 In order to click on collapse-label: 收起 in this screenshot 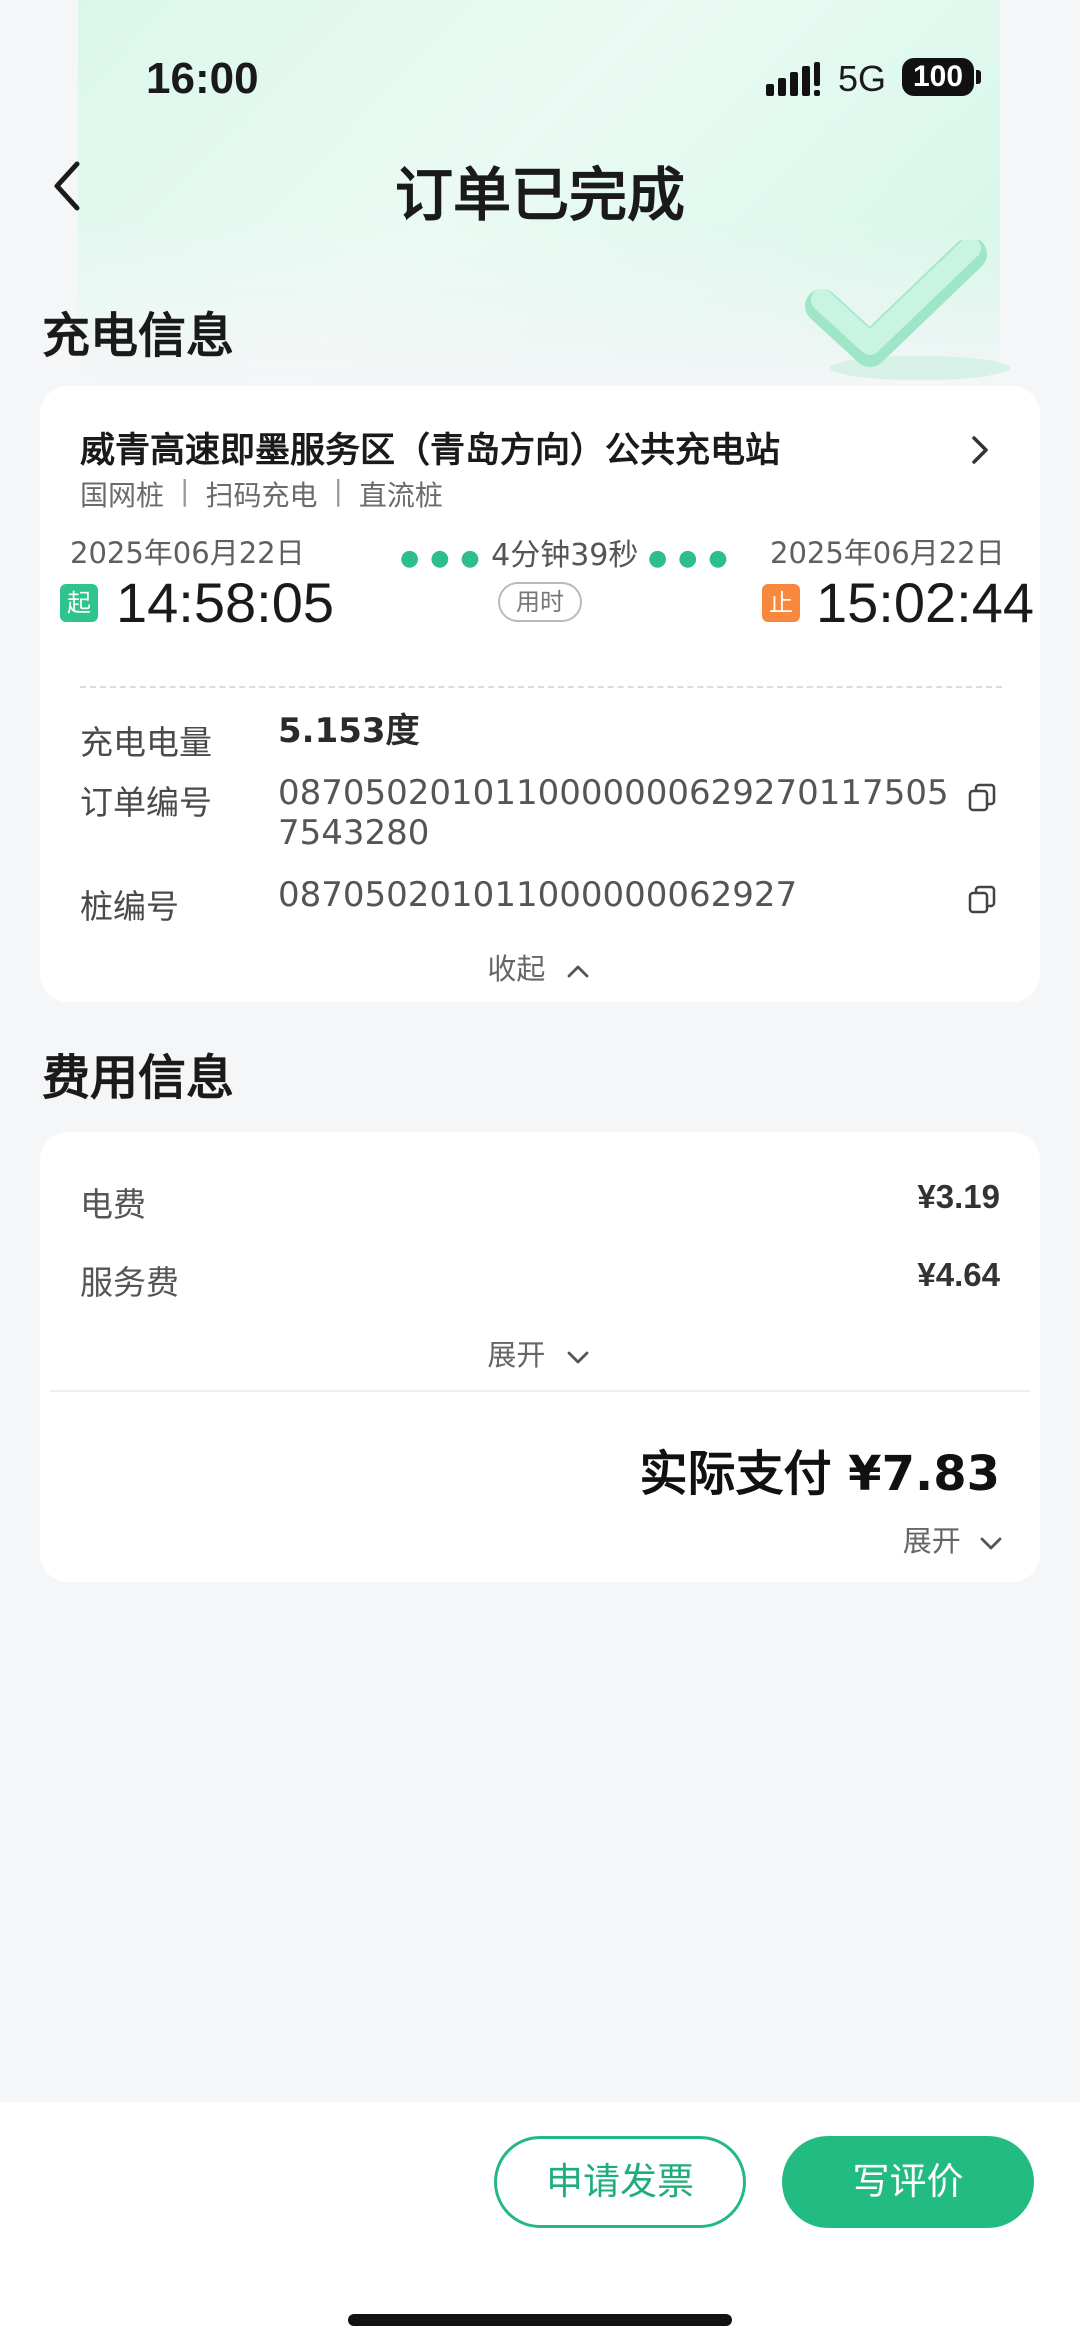, I will do `click(516, 969)`.